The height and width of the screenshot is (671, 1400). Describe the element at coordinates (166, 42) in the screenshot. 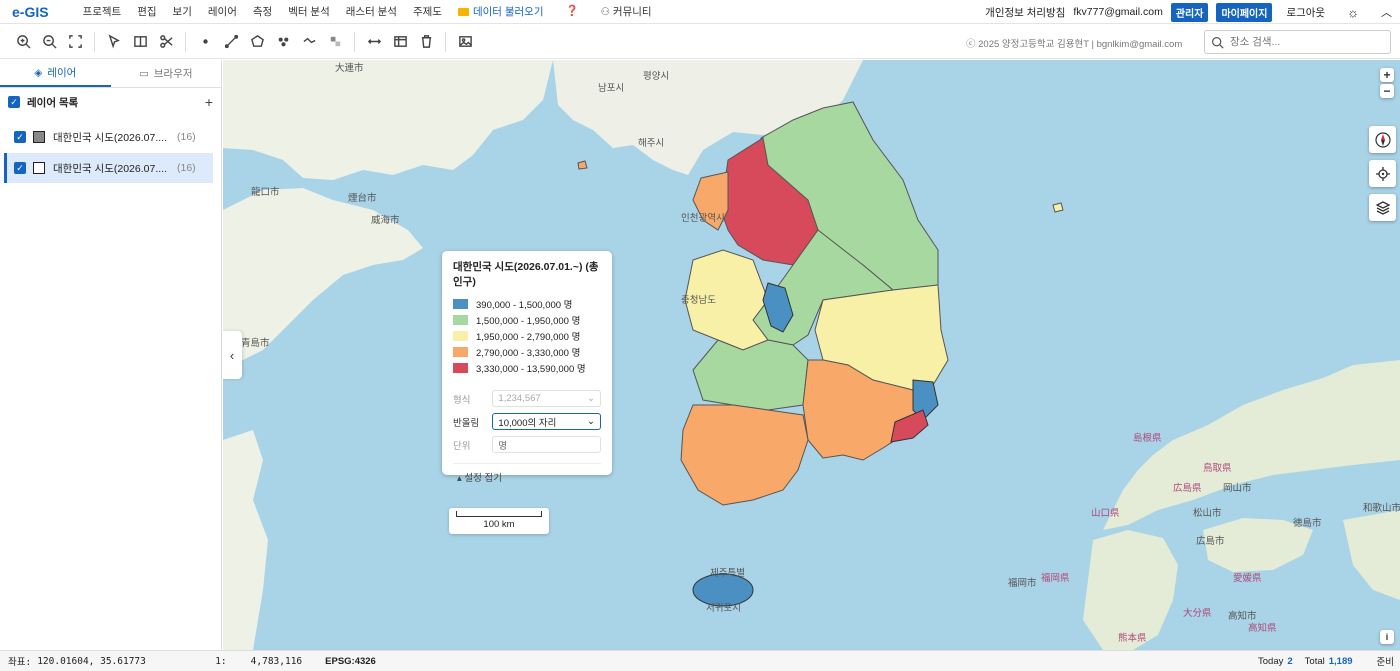

I see `cut-icon` at that location.